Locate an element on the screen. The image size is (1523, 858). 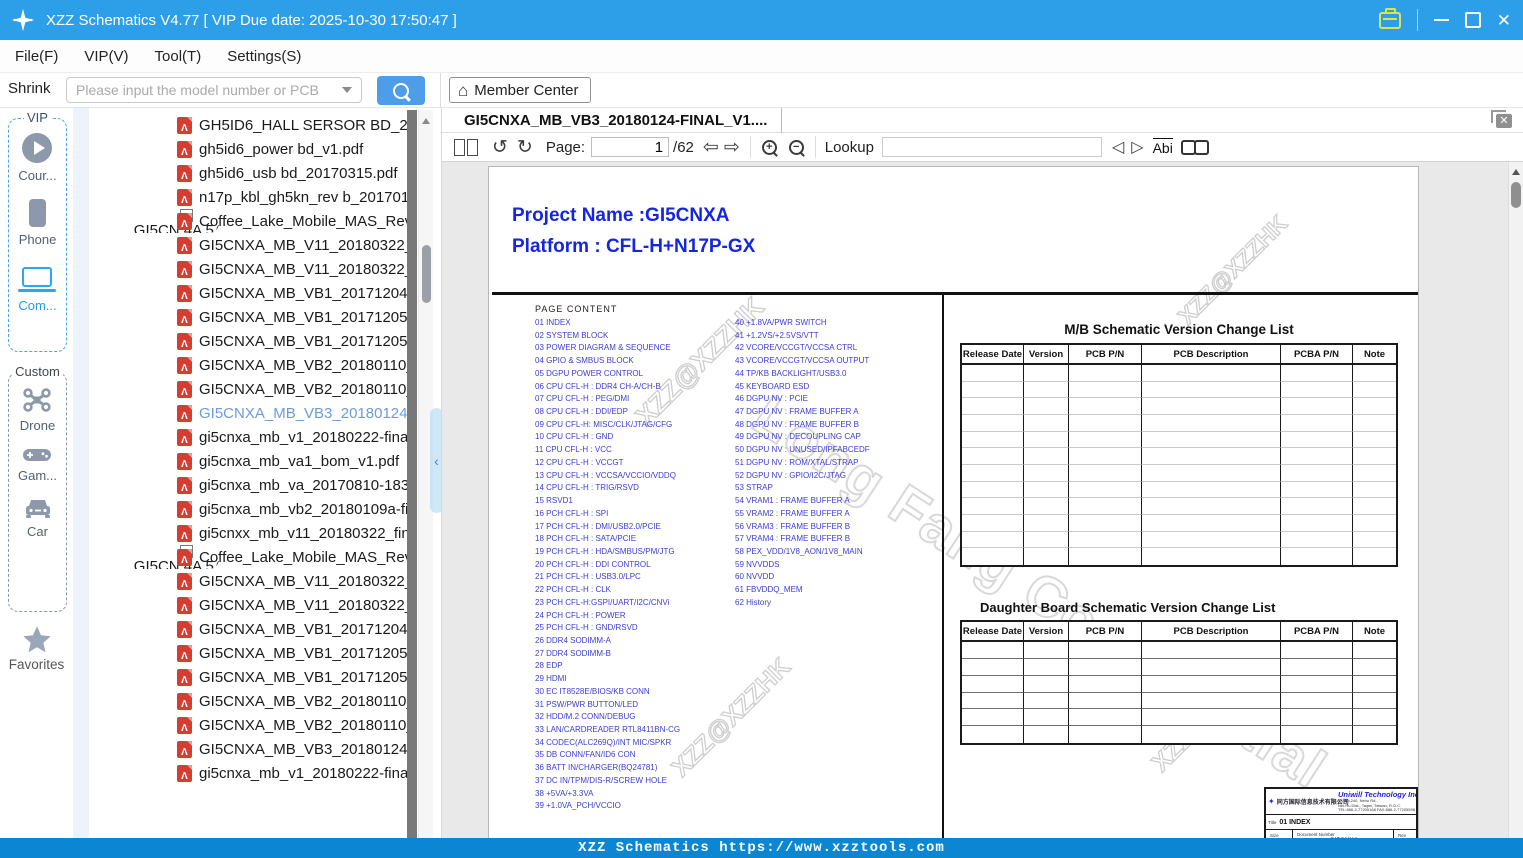
menu-item: Tool(T) is located at coordinates (178, 56).